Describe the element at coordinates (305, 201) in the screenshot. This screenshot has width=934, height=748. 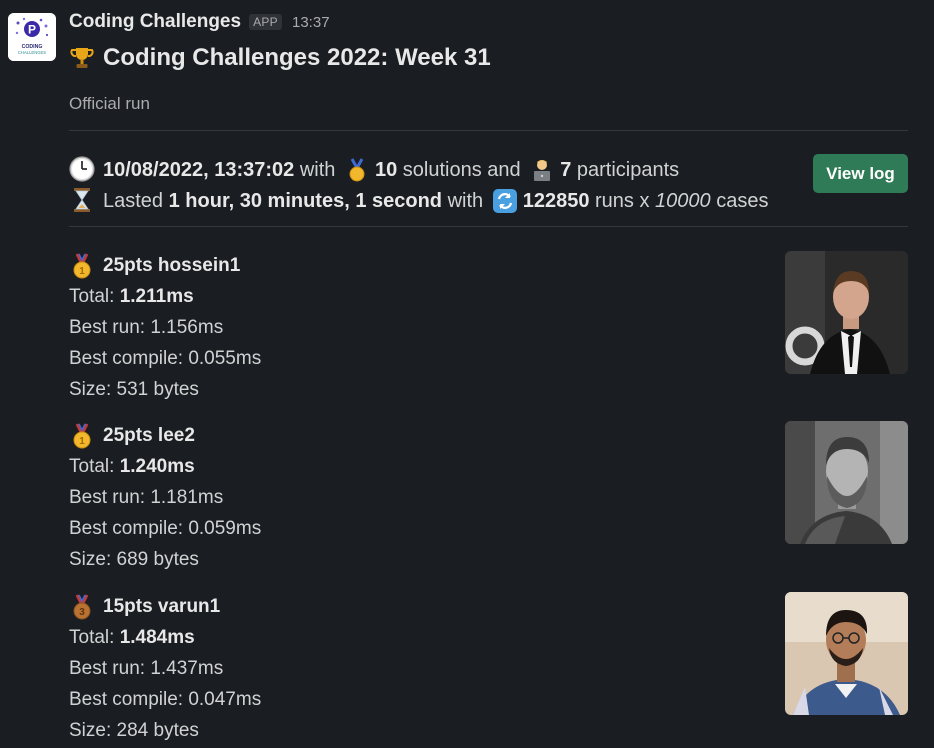
I see `run-duration: 1 hour, 30 minutes, 1 second` at that location.